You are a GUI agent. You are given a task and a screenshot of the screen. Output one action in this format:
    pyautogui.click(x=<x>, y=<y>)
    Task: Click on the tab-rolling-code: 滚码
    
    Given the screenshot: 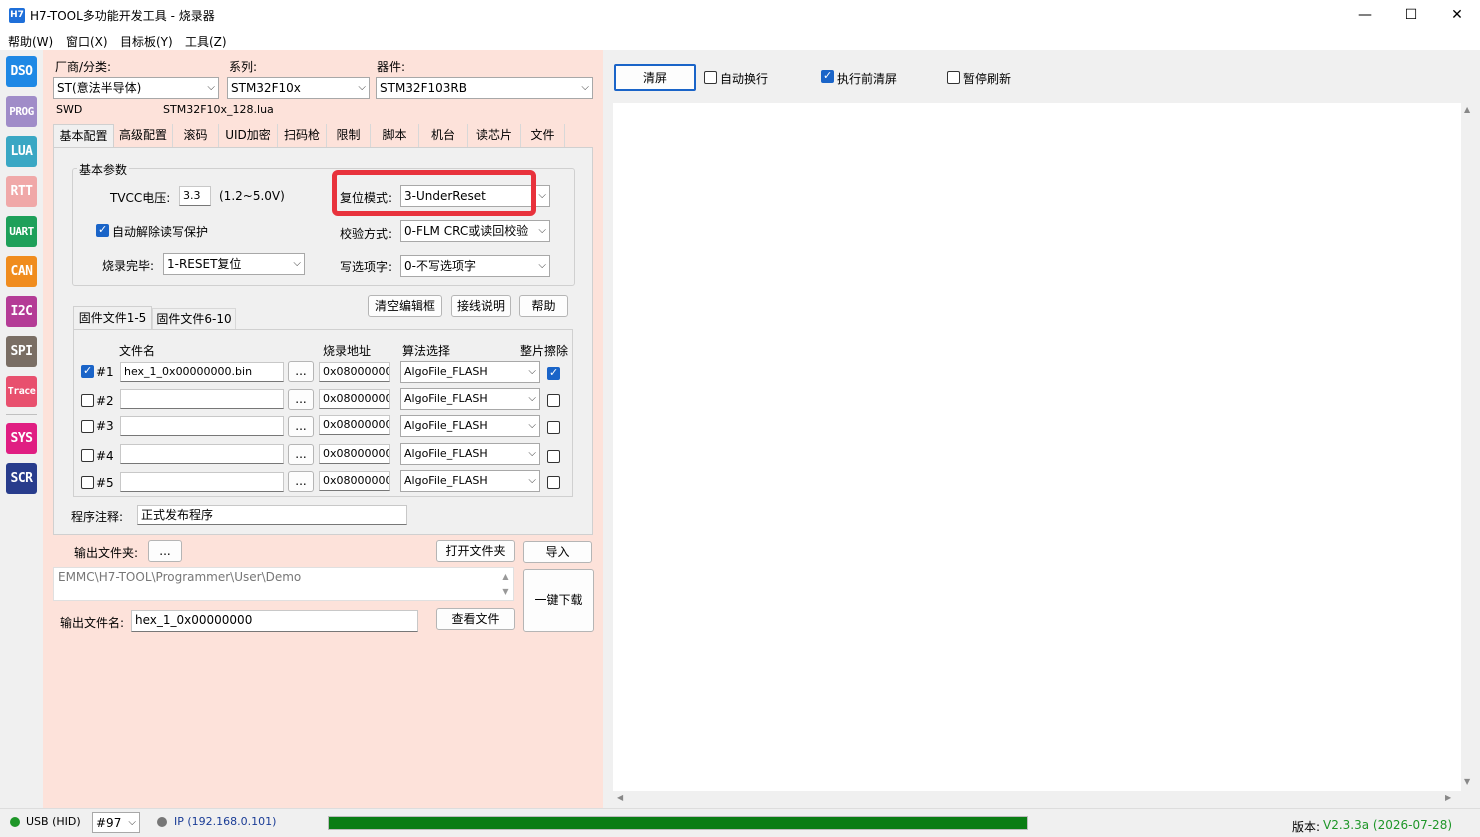 What is the action you would take?
    pyautogui.click(x=196, y=135)
    